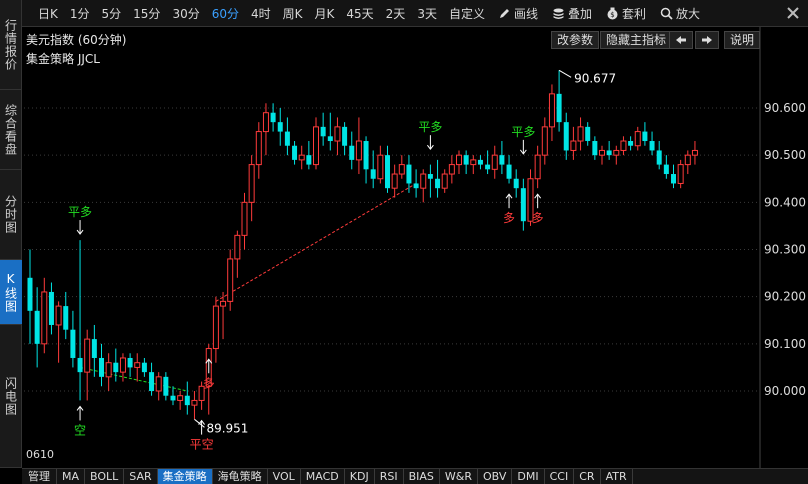 Image resolution: width=808 pixels, height=484 pixels. What do you see at coordinates (261, 13) in the screenshot?
I see `period-tab-6: 4时` at bounding box center [261, 13].